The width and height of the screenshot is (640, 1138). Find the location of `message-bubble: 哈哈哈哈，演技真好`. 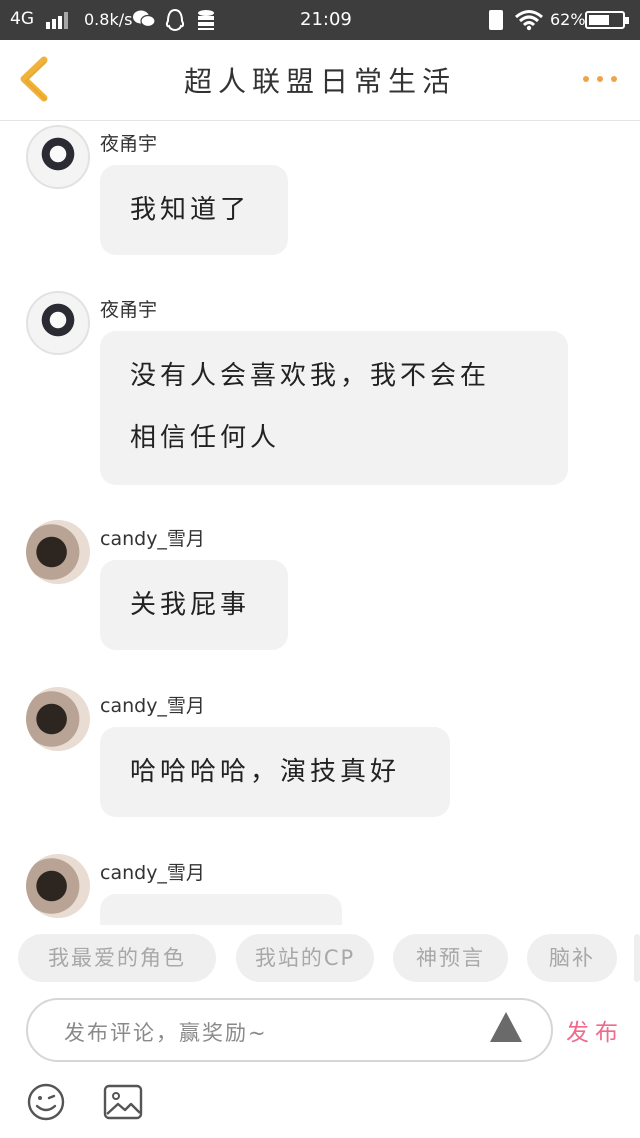

message-bubble: 哈哈哈哈，演技真好 is located at coordinates (275, 772).